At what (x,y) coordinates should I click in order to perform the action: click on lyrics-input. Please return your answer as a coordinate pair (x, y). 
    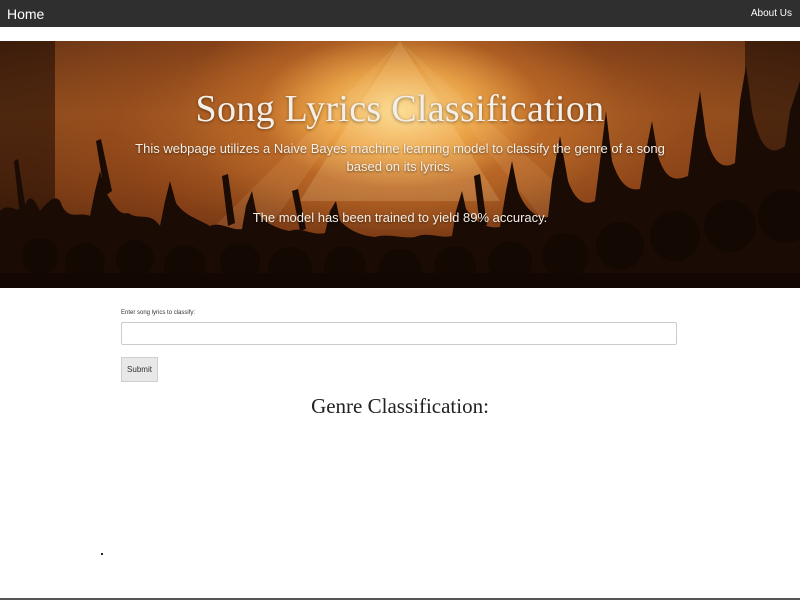
    Looking at the image, I should click on (399, 333).